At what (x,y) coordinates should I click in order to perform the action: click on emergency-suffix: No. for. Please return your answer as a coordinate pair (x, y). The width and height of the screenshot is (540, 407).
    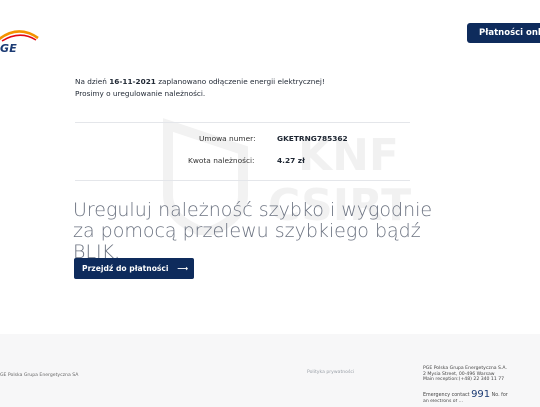
    Looking at the image, I should click on (499, 395).